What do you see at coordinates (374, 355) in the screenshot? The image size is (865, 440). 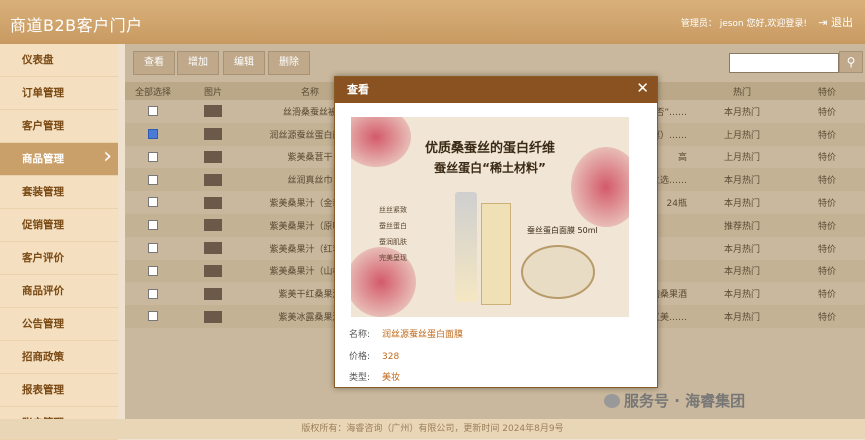 I see `price-field: 价格: 328` at bounding box center [374, 355].